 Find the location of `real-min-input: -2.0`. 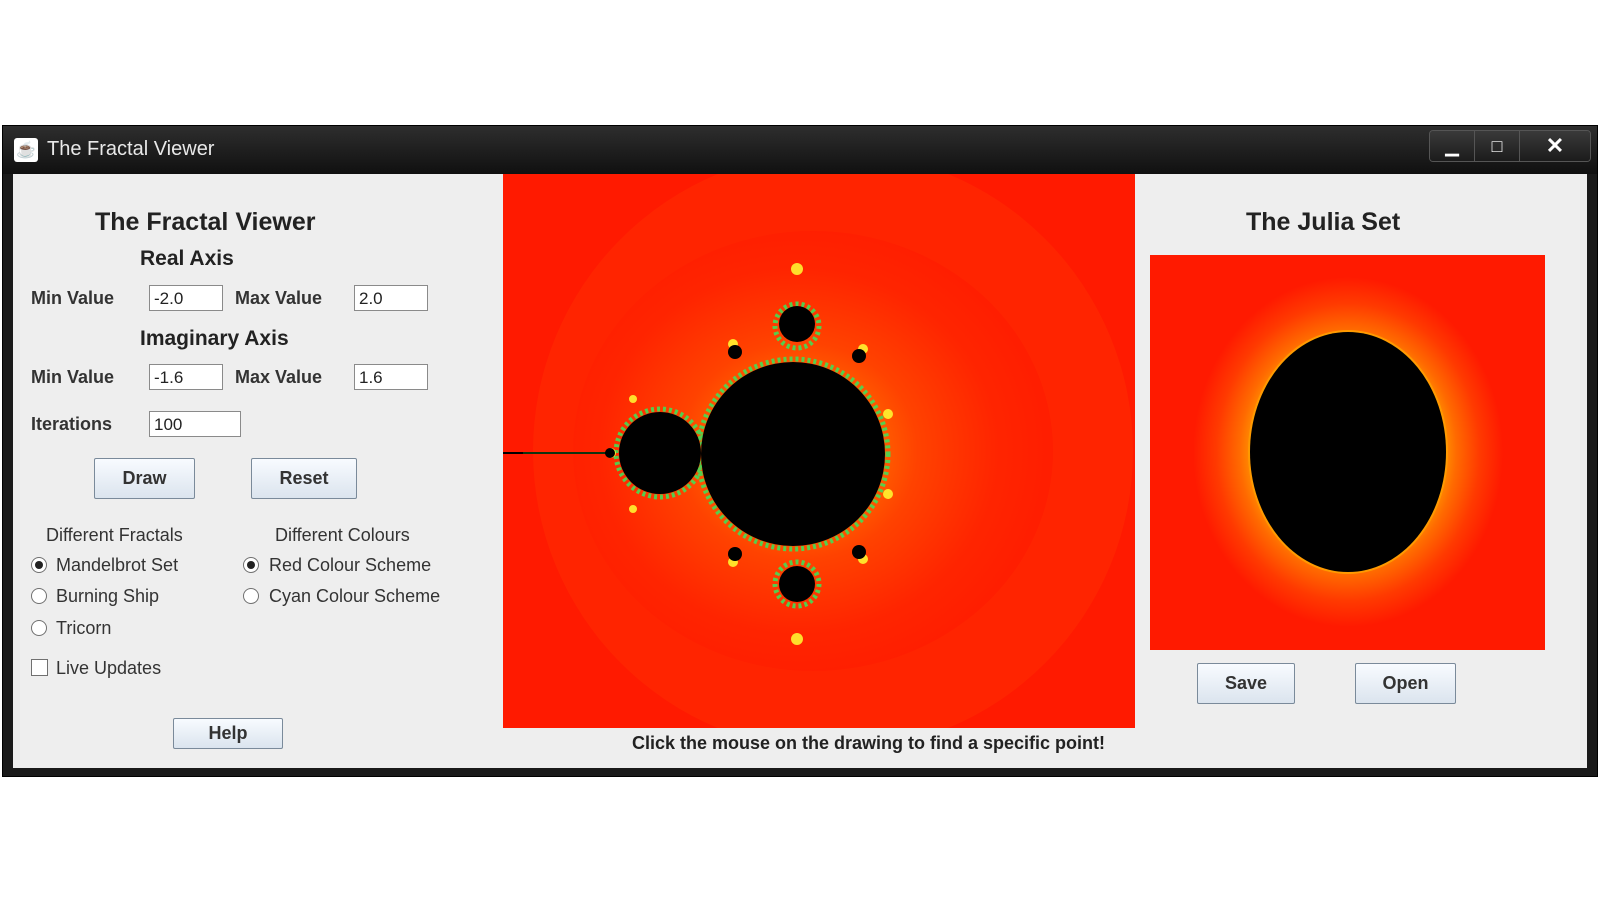

real-min-input: -2.0 is located at coordinates (186, 298).